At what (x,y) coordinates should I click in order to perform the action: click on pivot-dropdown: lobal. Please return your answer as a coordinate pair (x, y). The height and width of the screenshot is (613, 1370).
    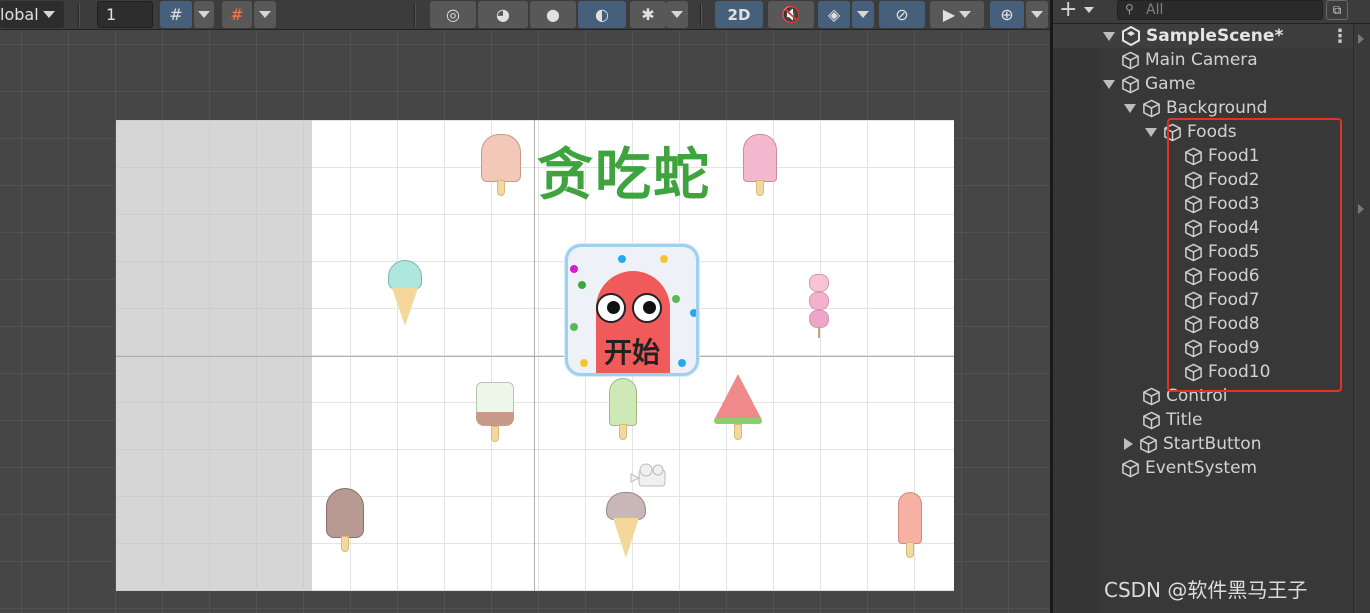
    Looking at the image, I should click on (32, 14).